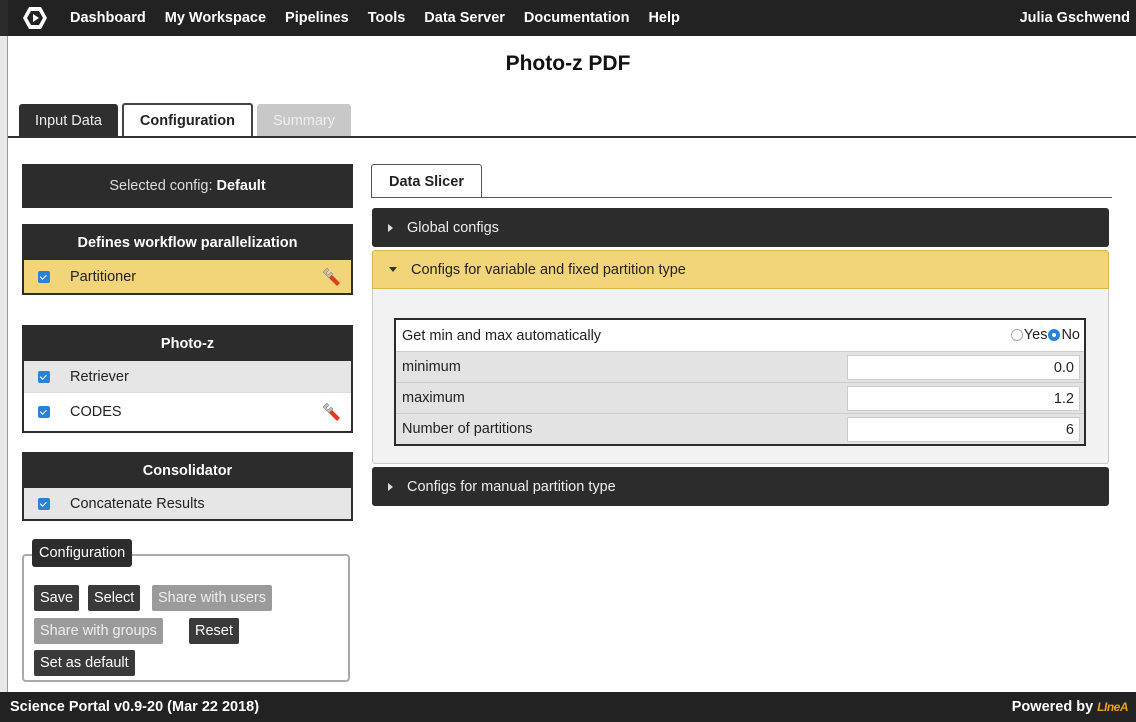  I want to click on select-button: Select, so click(114, 598).